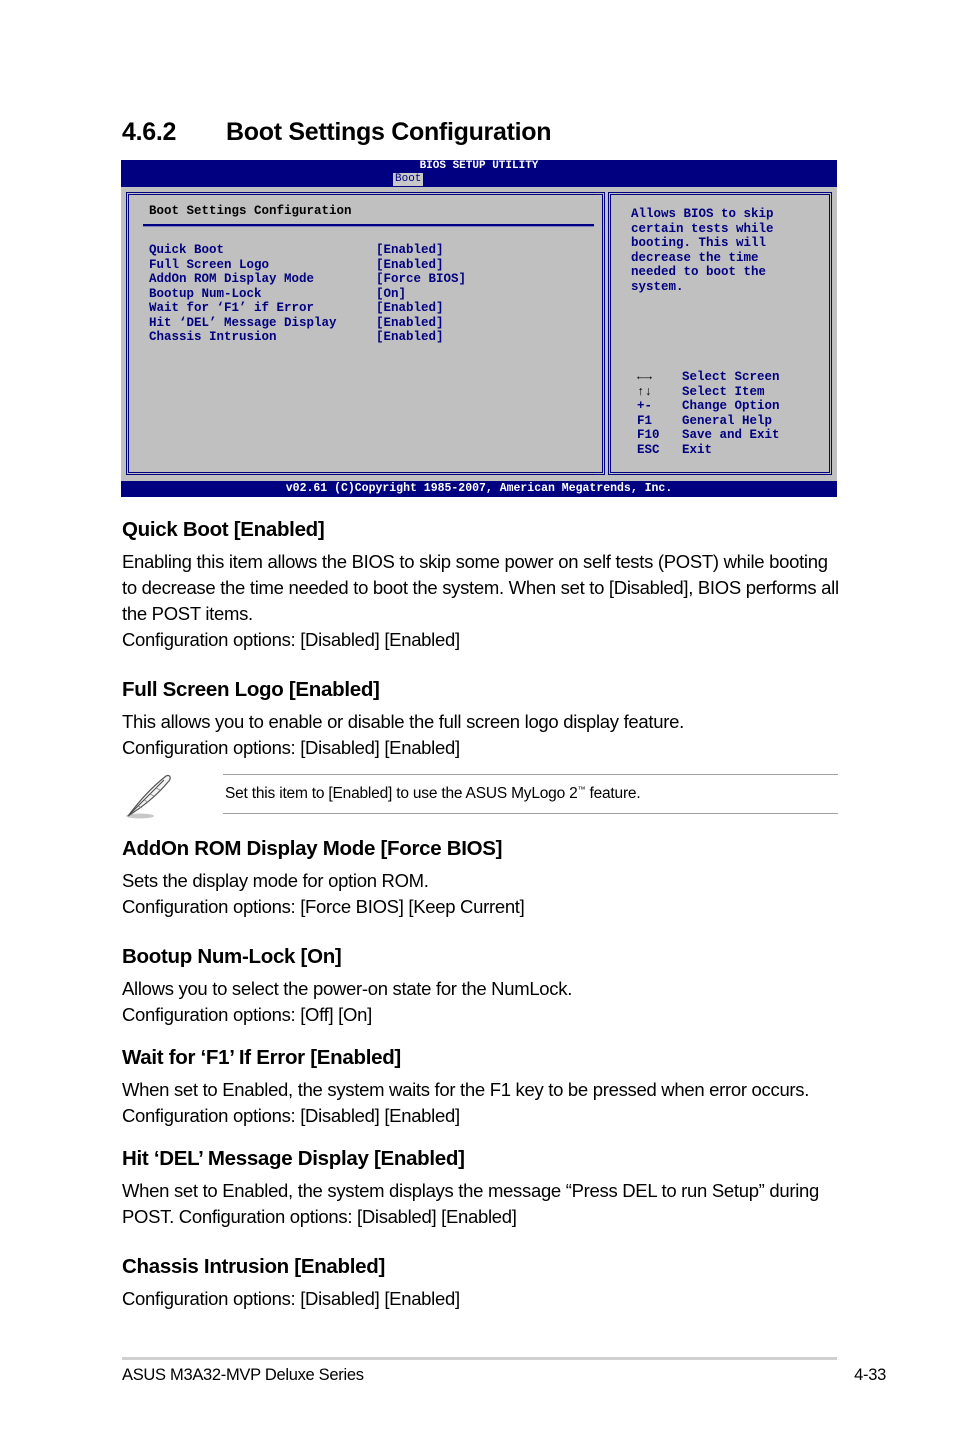 Image resolution: width=954 pixels, height=1438 pixels. What do you see at coordinates (312, 848) in the screenshot?
I see `section-heading: AddOn ROM Display Mode [Force BIOS]` at bounding box center [312, 848].